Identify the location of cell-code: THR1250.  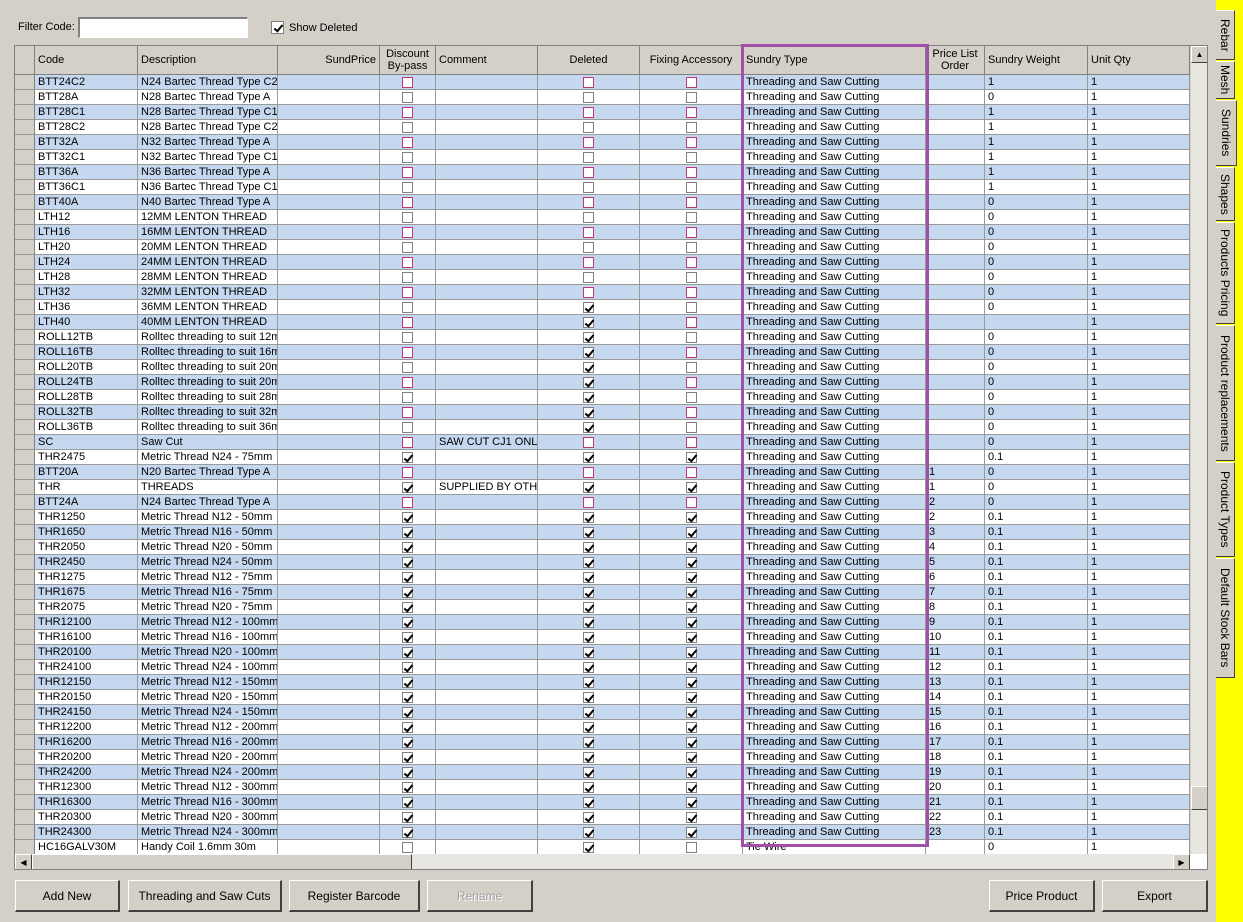
(86, 517).